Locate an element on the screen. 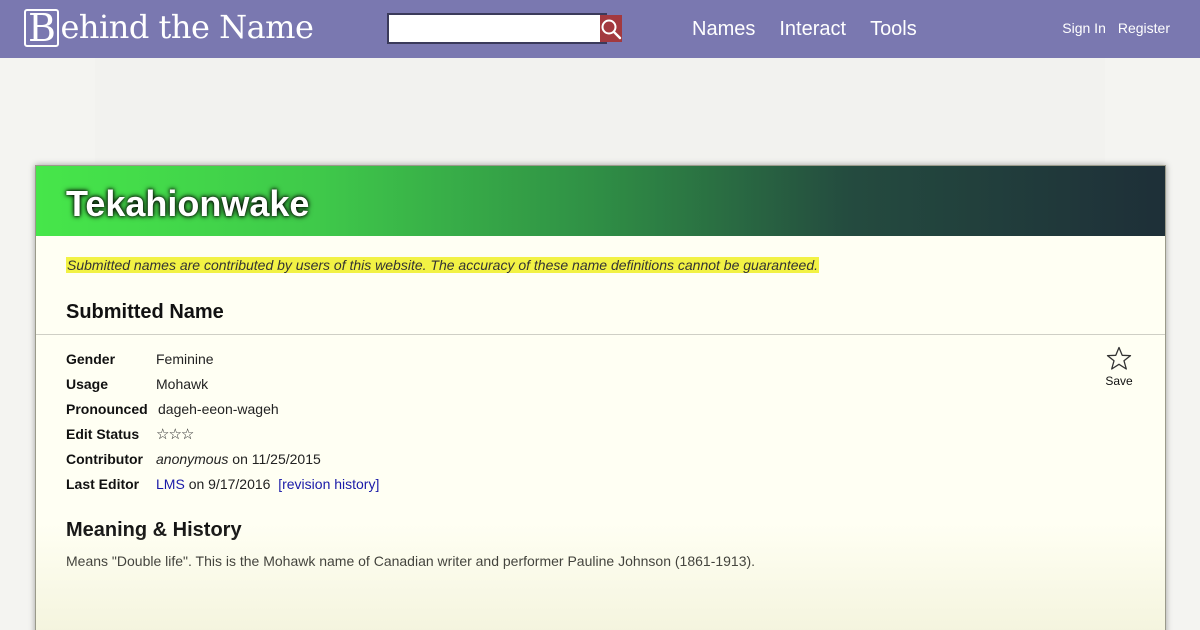 The width and height of the screenshot is (1200, 630). gender-value-link: Feminine is located at coordinates (185, 359).